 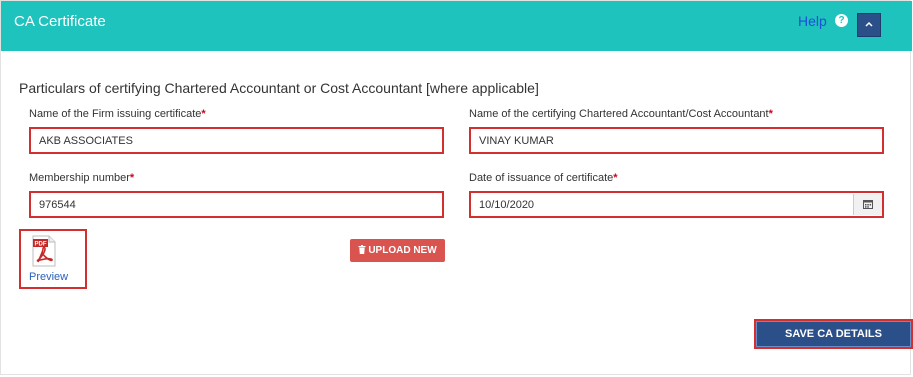 I want to click on date-of-issuance-label: Date of issuance of certificate*, so click(x=543, y=178).